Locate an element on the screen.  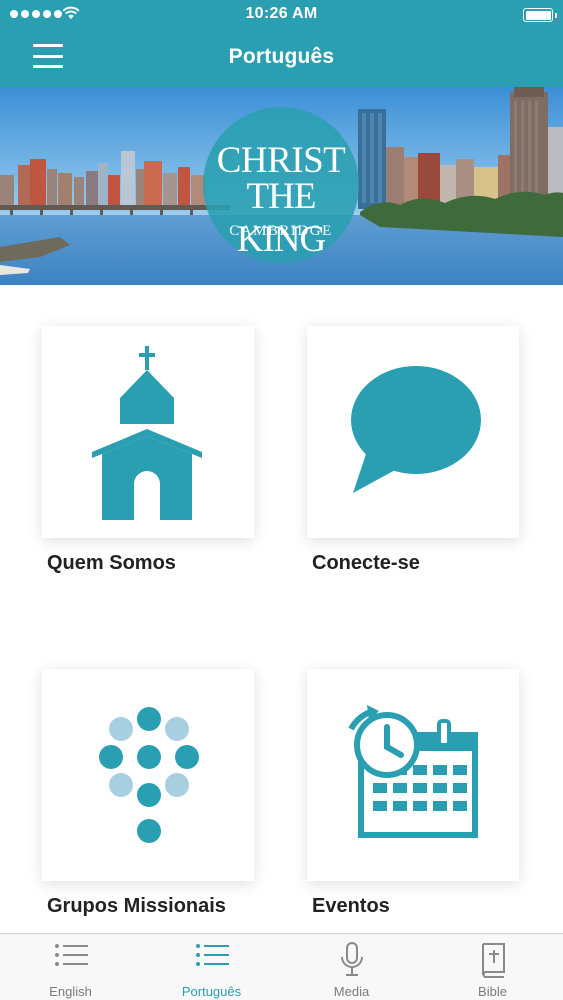
tile-grupos-missionais is located at coordinates (148, 775).